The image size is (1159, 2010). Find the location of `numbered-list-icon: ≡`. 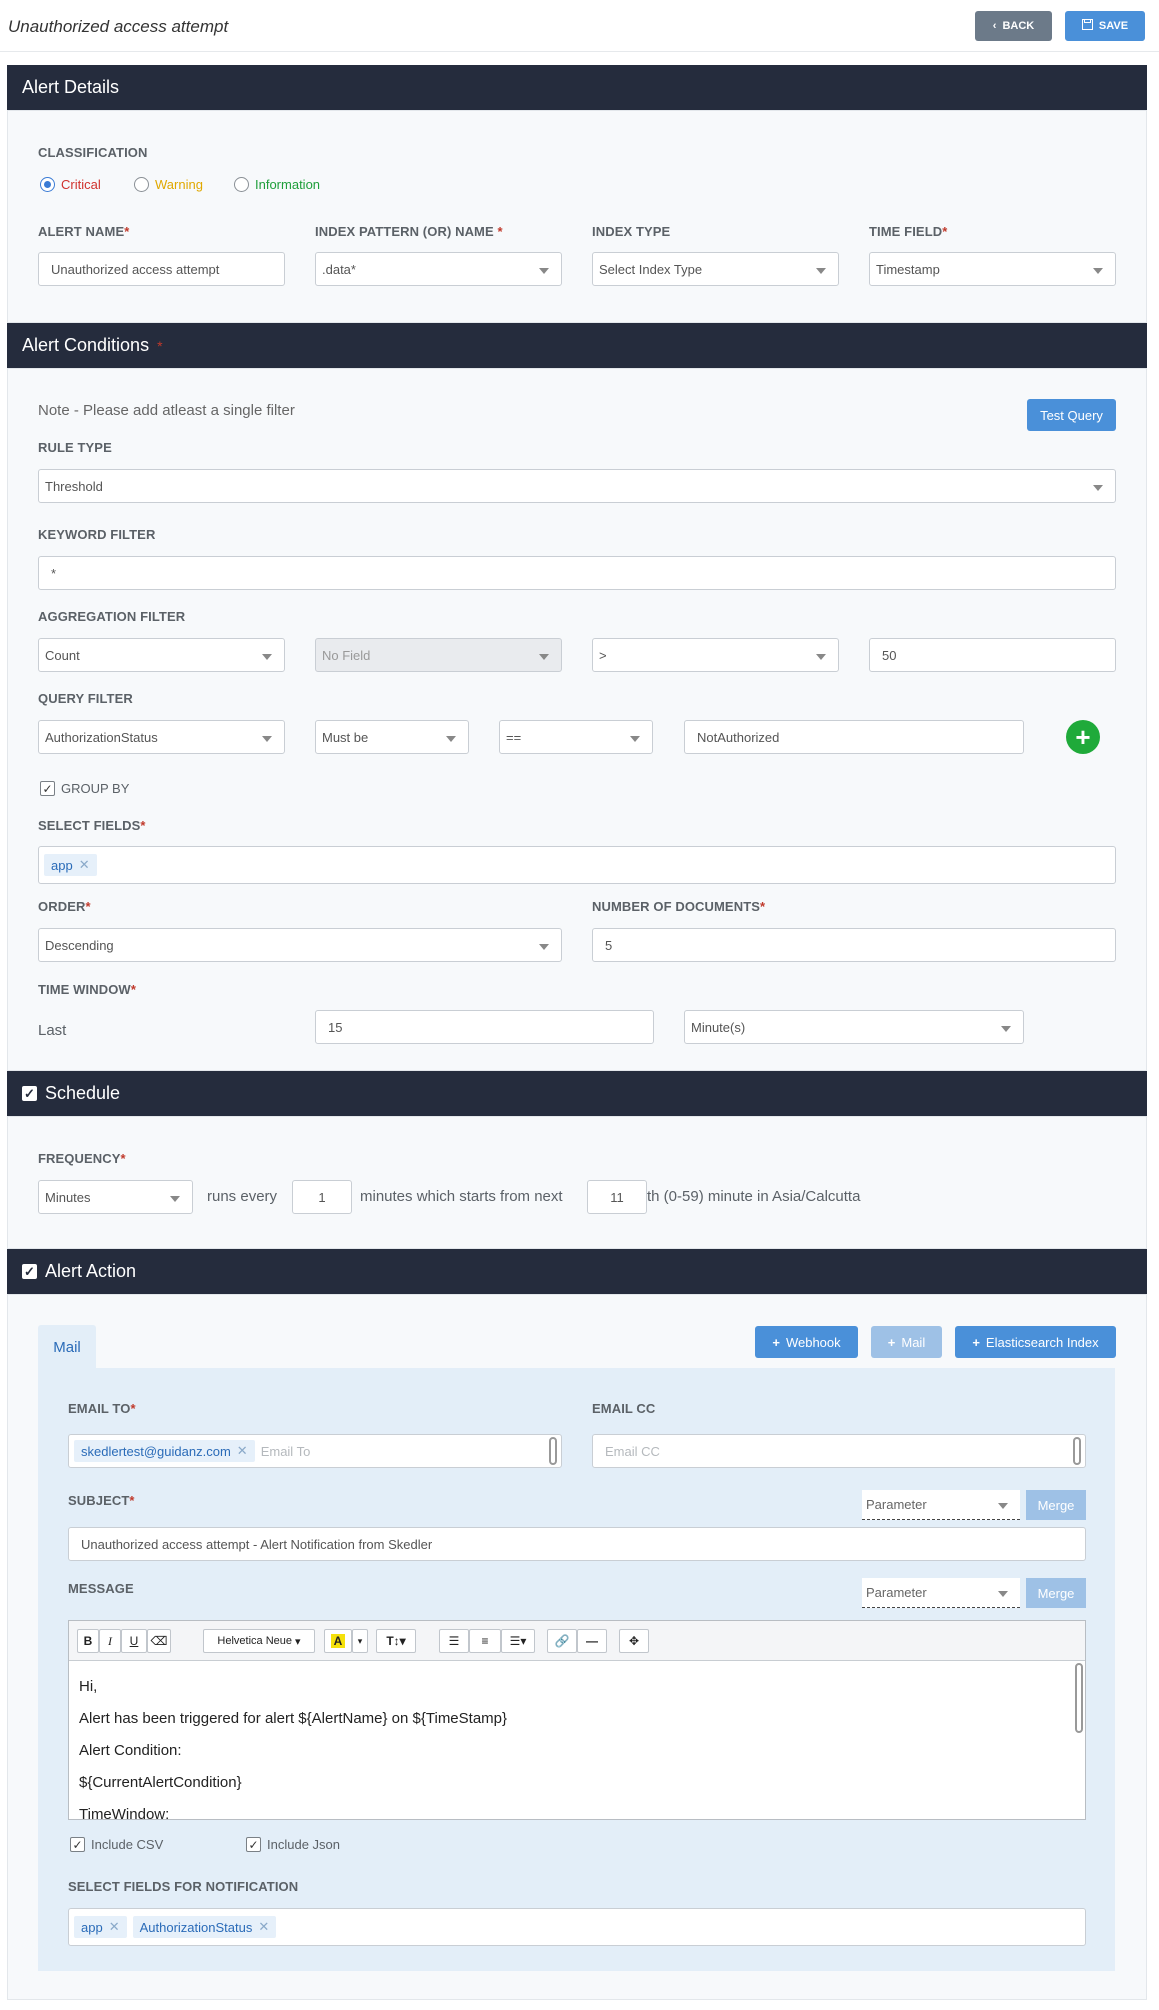

numbered-list-icon: ≡ is located at coordinates (485, 1641).